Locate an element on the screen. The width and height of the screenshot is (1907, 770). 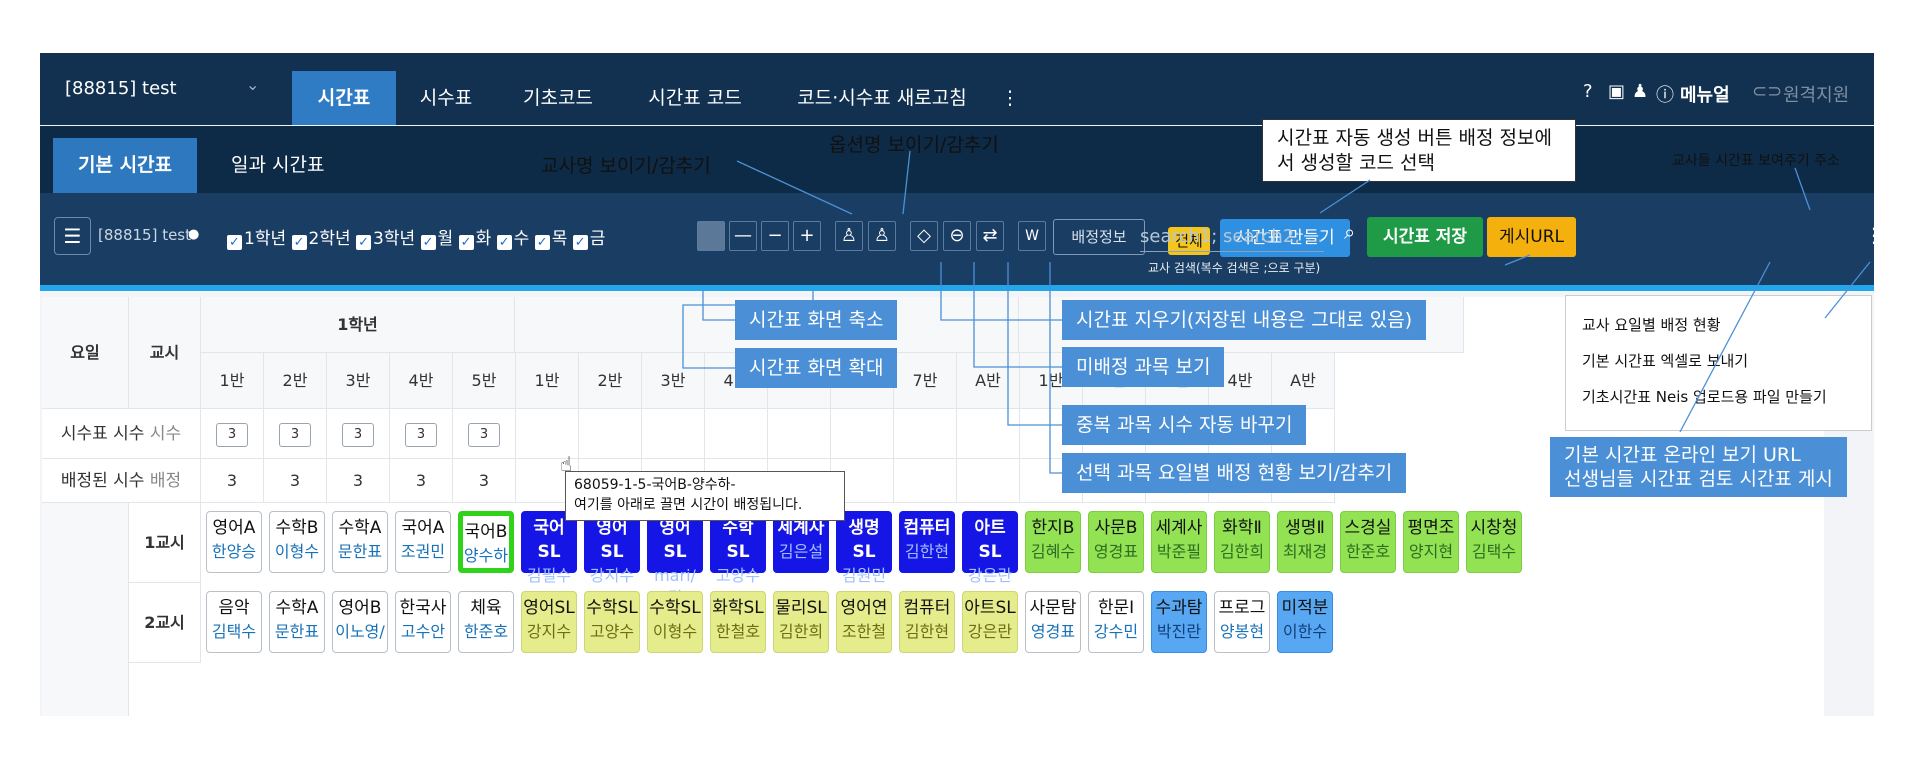
teacher-toggle-icon: ♙ is located at coordinates (849, 236).